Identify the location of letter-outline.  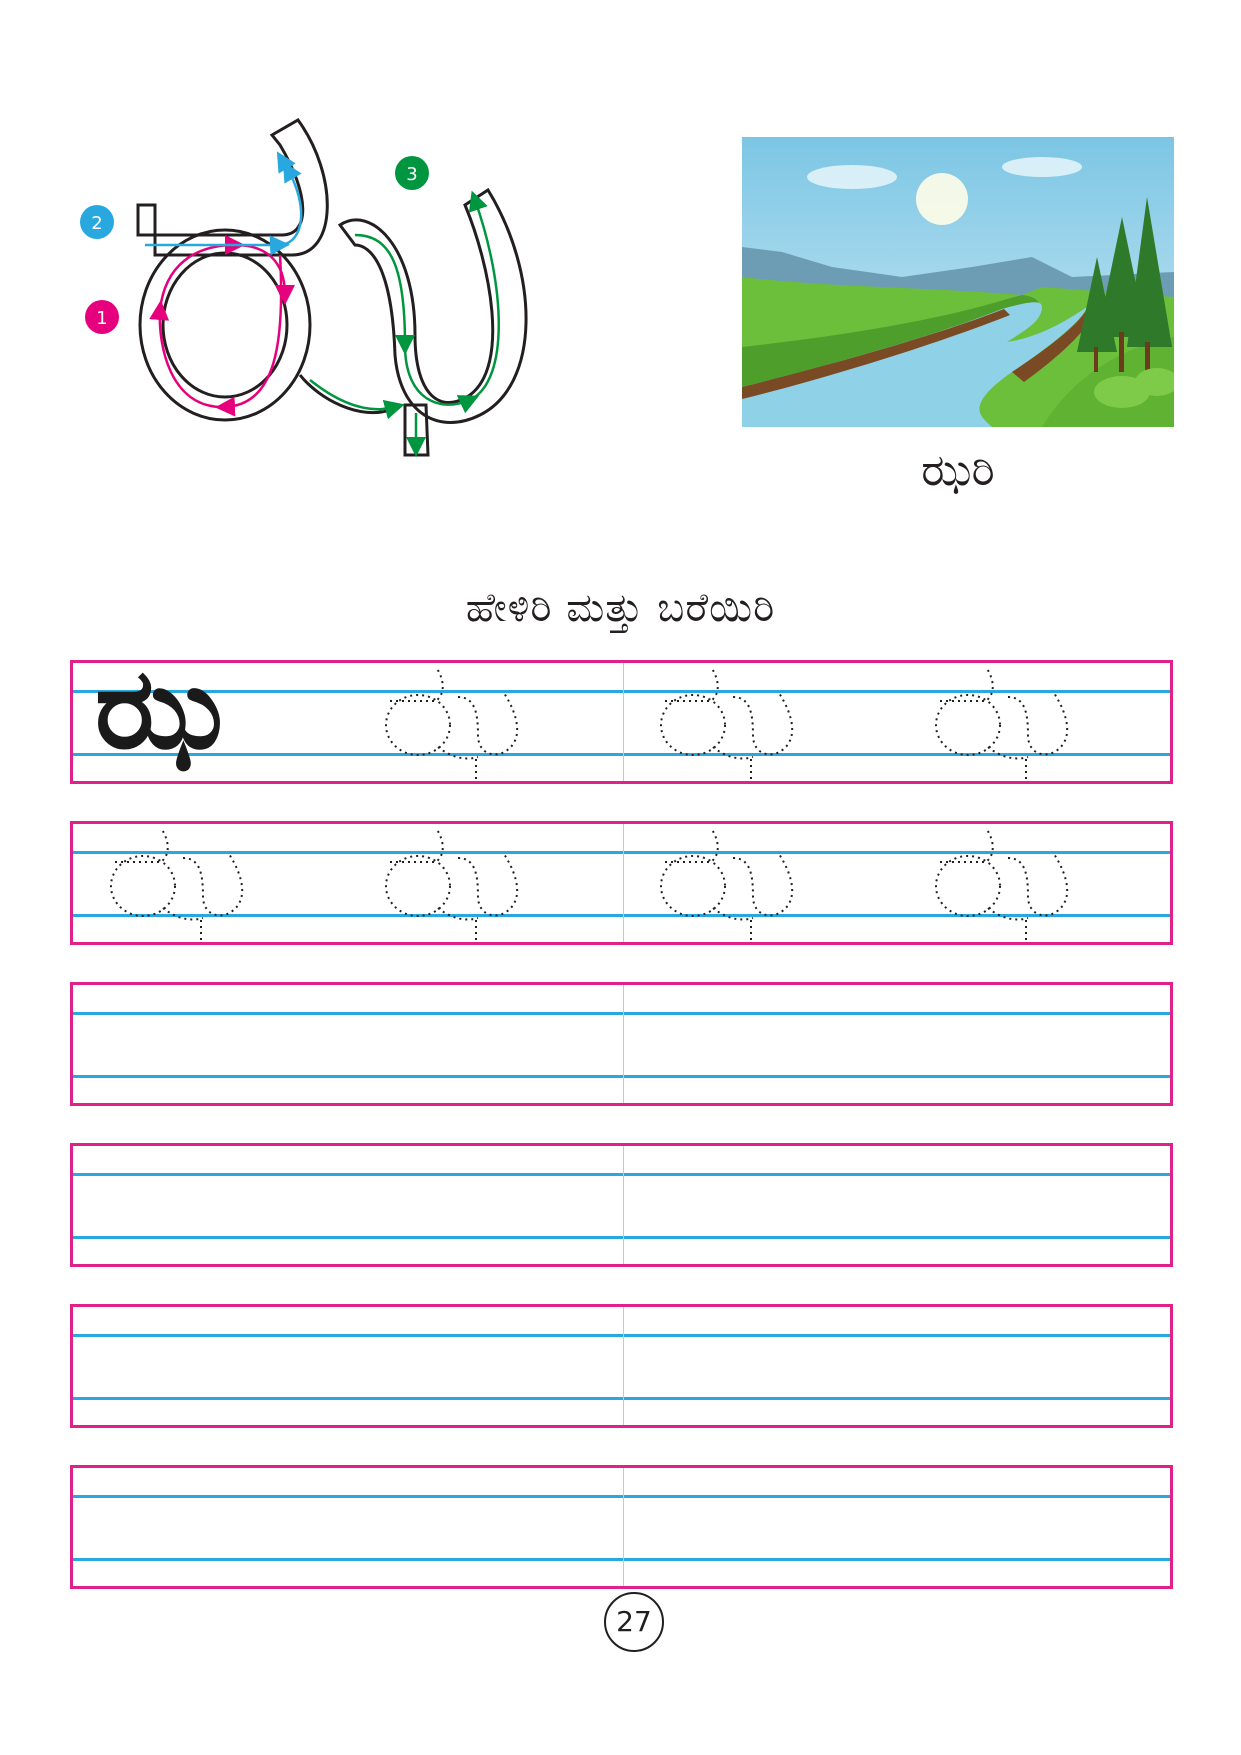
(332, 287).